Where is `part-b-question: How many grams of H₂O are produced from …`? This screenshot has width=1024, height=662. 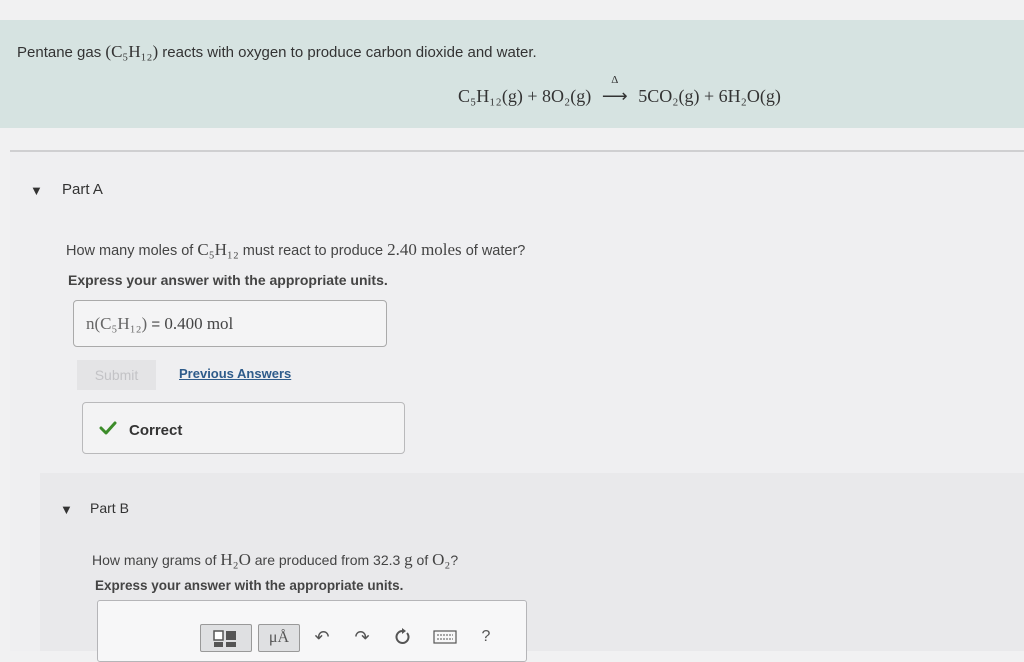 part-b-question: How many grams of H₂O are produced from … is located at coordinates (275, 559).